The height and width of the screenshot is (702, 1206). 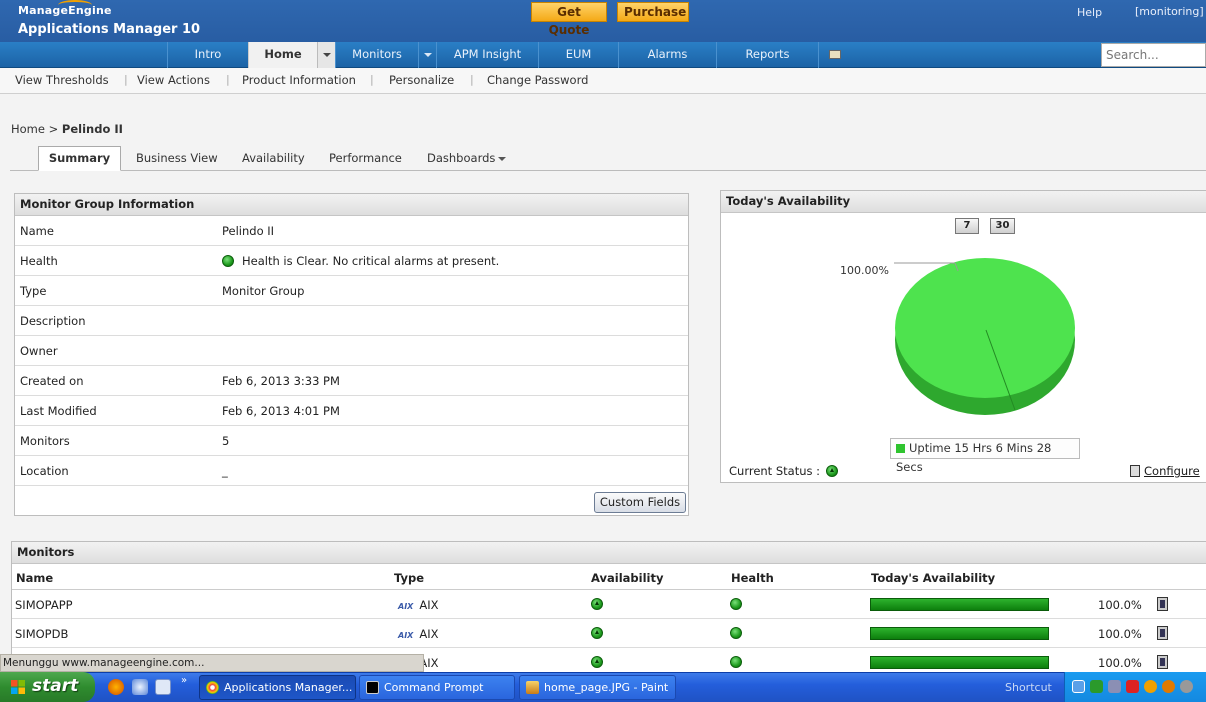 What do you see at coordinates (34, 129) in the screenshot?
I see `breadcrumb-home: Home >` at bounding box center [34, 129].